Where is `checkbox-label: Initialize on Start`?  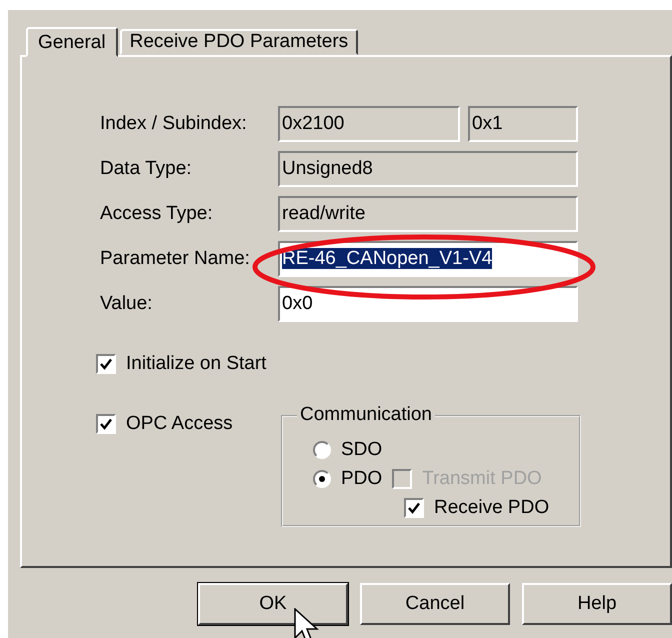 checkbox-label: Initialize on Start is located at coordinates (196, 364).